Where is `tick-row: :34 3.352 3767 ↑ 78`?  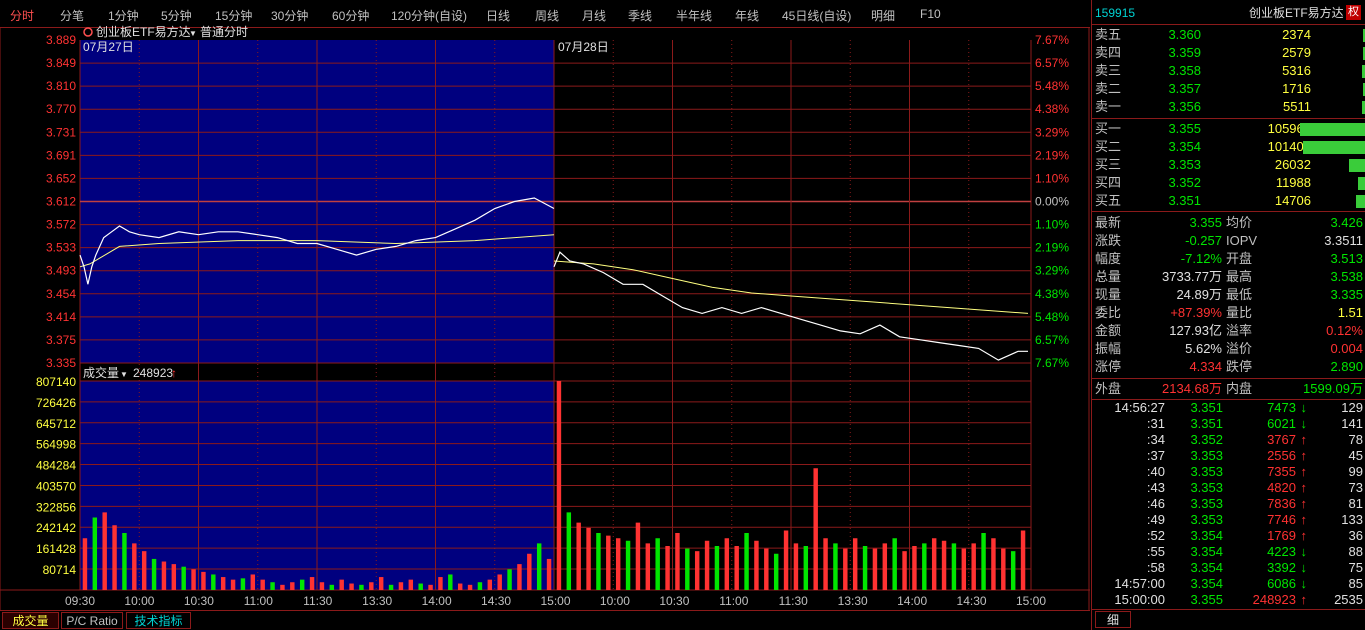
tick-row: :34 3.352 3767 ↑ 78 is located at coordinates (1230, 440).